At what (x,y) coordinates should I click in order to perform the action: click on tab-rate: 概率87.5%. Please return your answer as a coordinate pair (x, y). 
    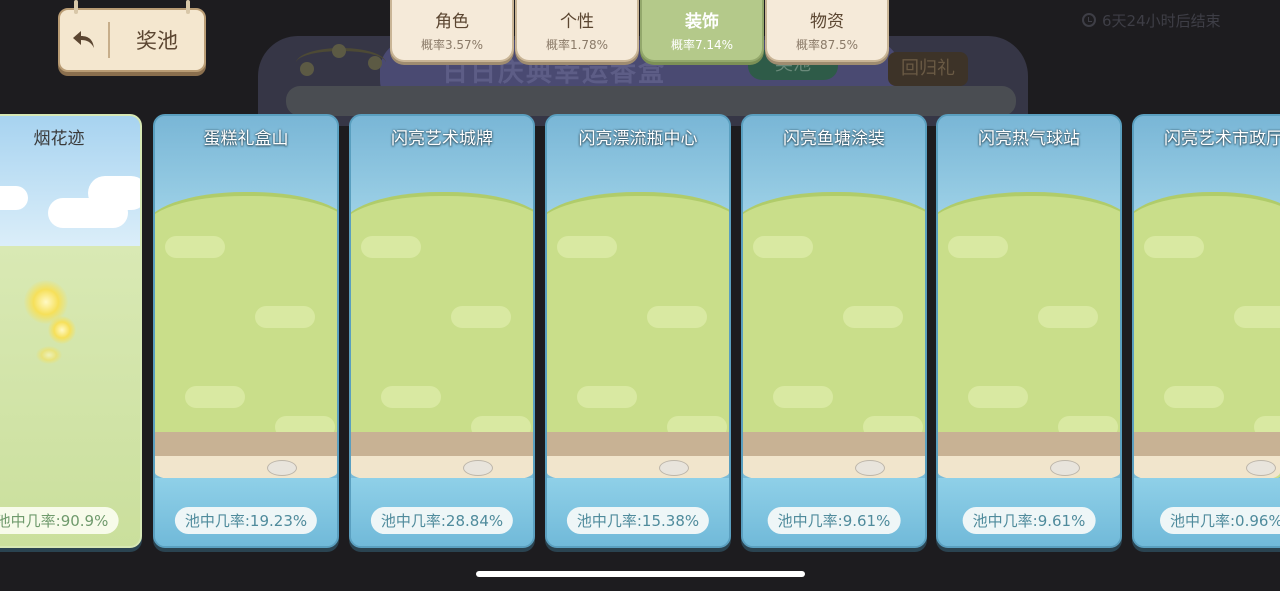
    Looking at the image, I should click on (827, 45).